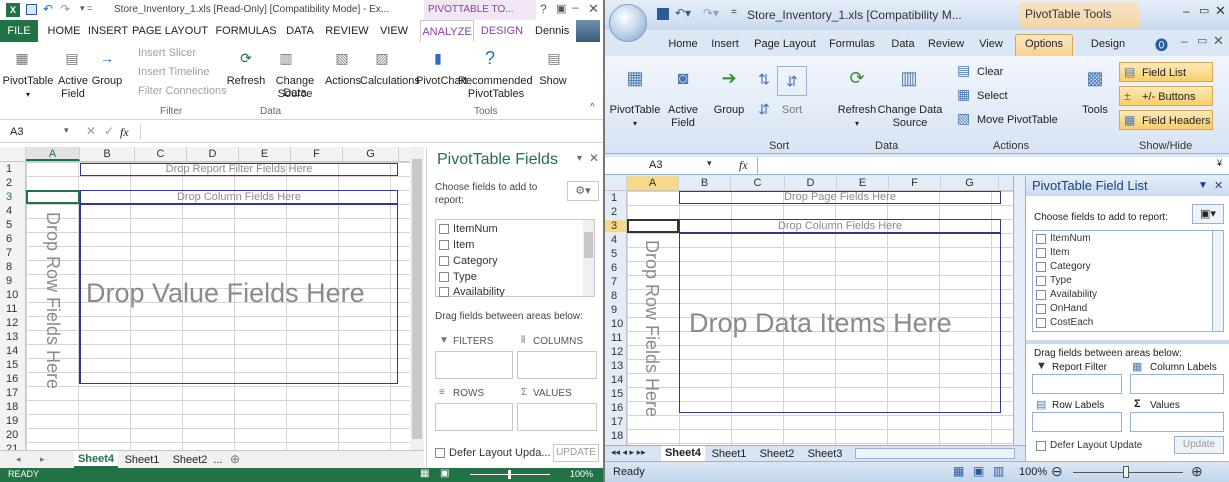 The width and height of the screenshot is (1229, 482). I want to click on function-icon: fx, so click(124, 132).